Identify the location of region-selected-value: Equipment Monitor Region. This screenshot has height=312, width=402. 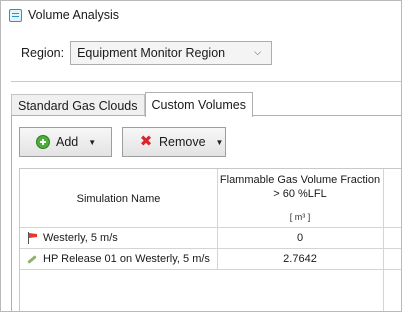
(151, 53).